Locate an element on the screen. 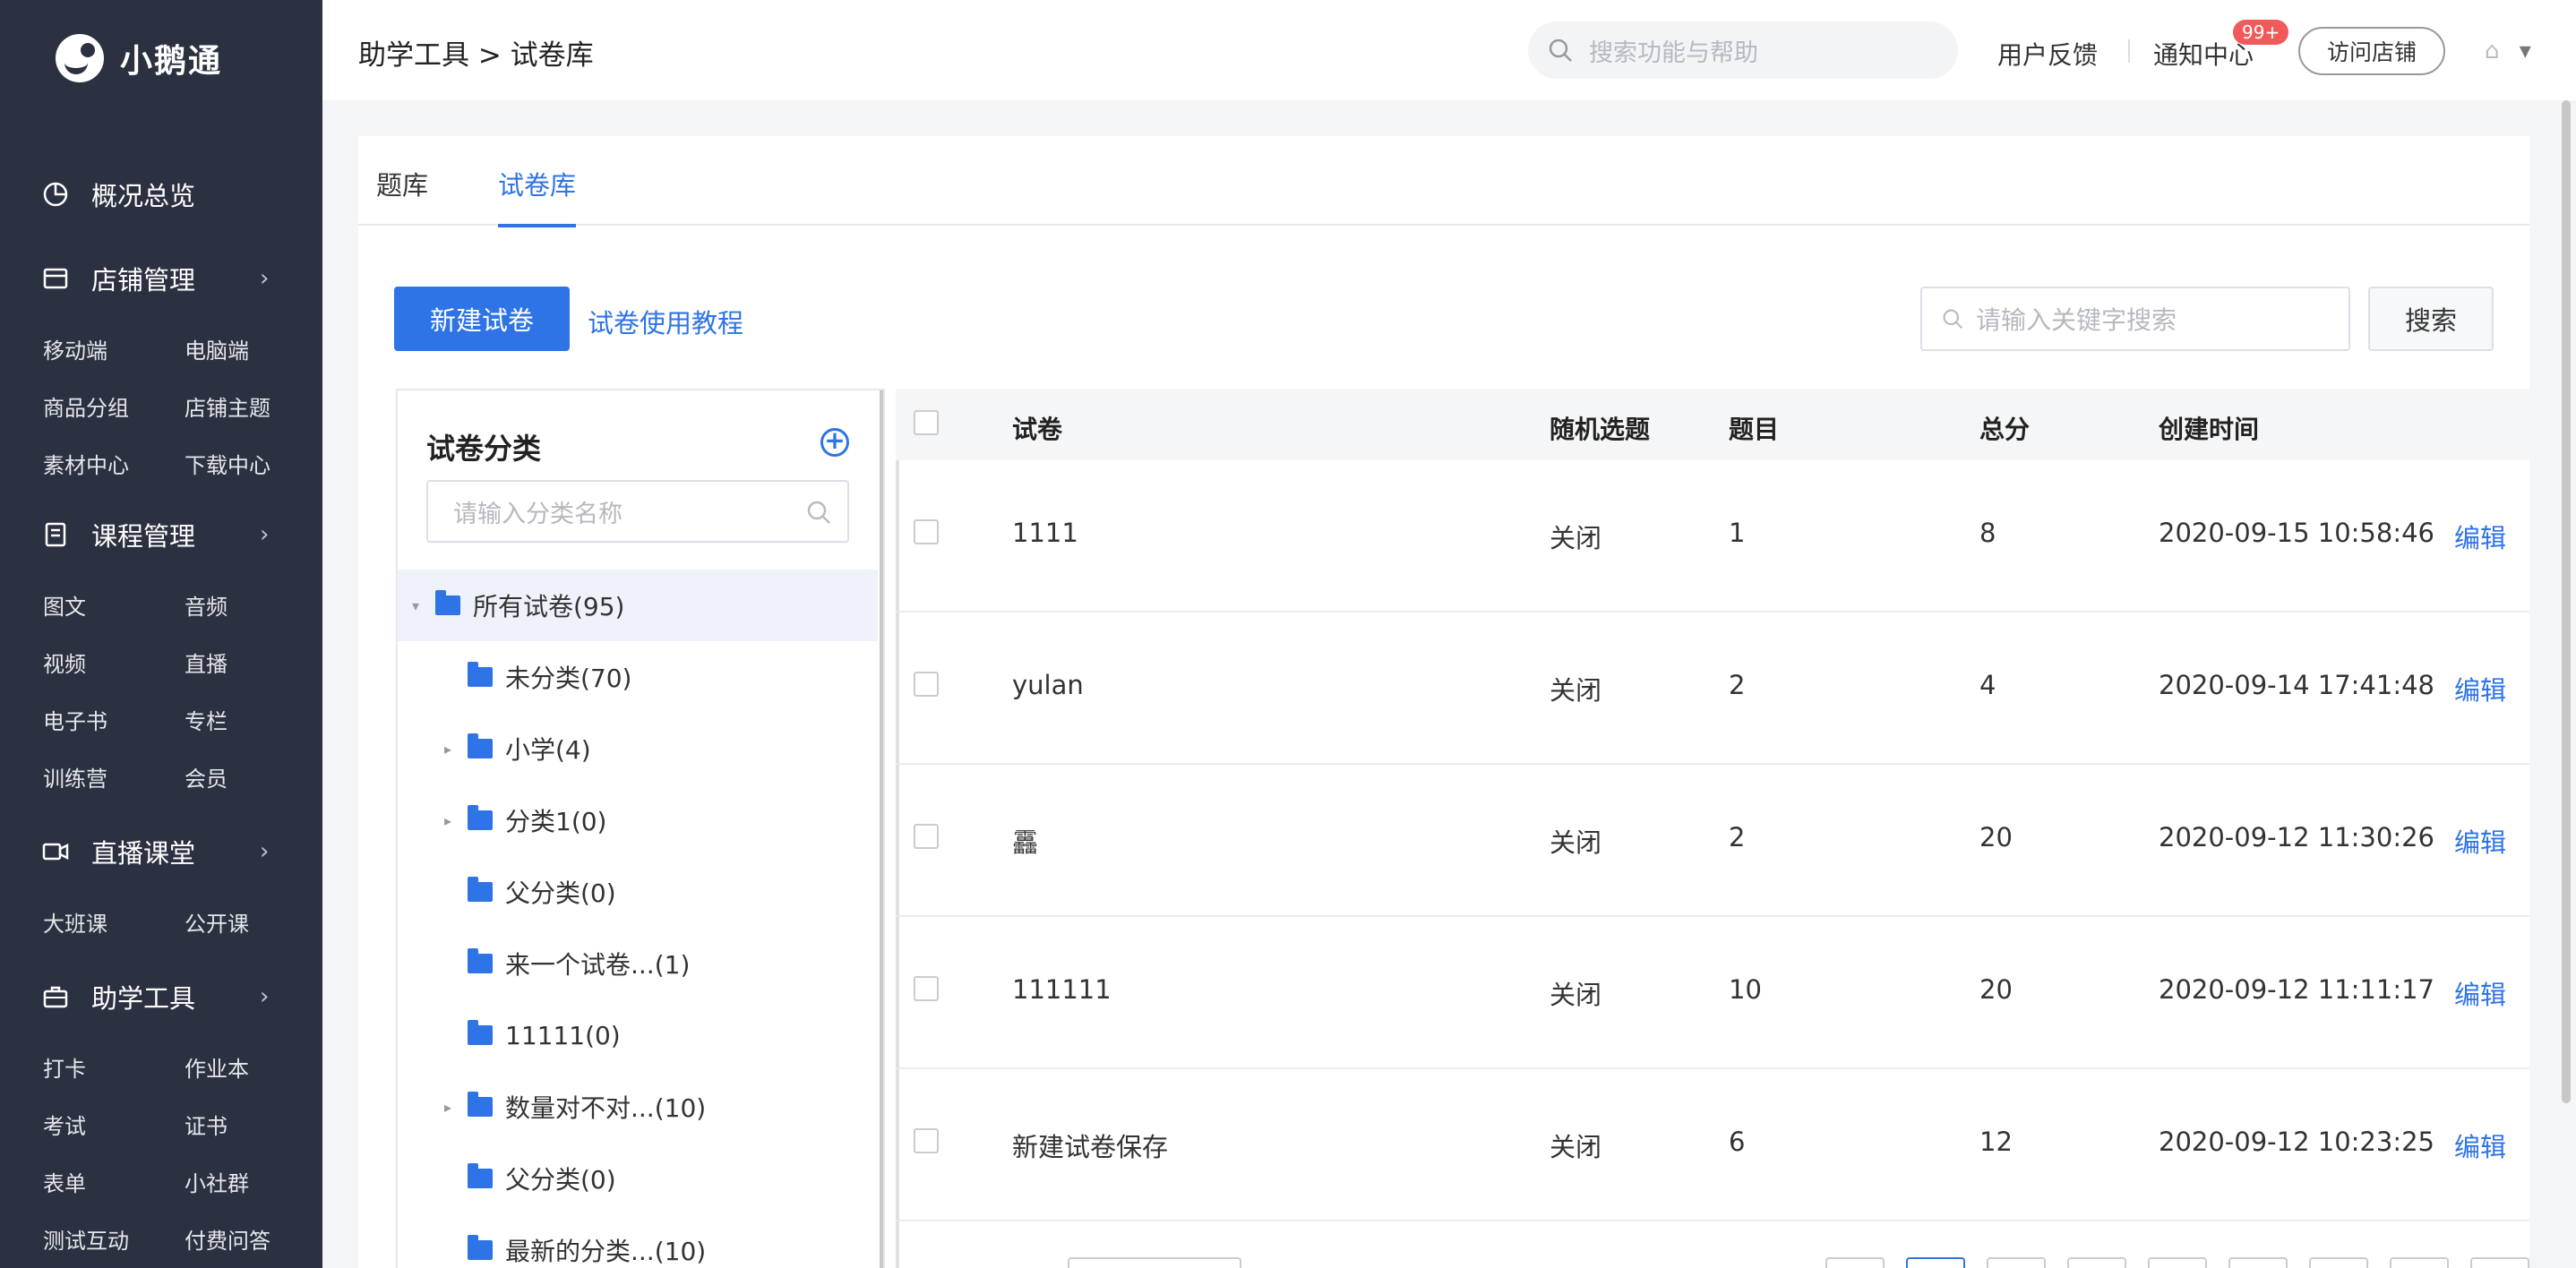  sidebar-item: 图文 is located at coordinates (64, 605).